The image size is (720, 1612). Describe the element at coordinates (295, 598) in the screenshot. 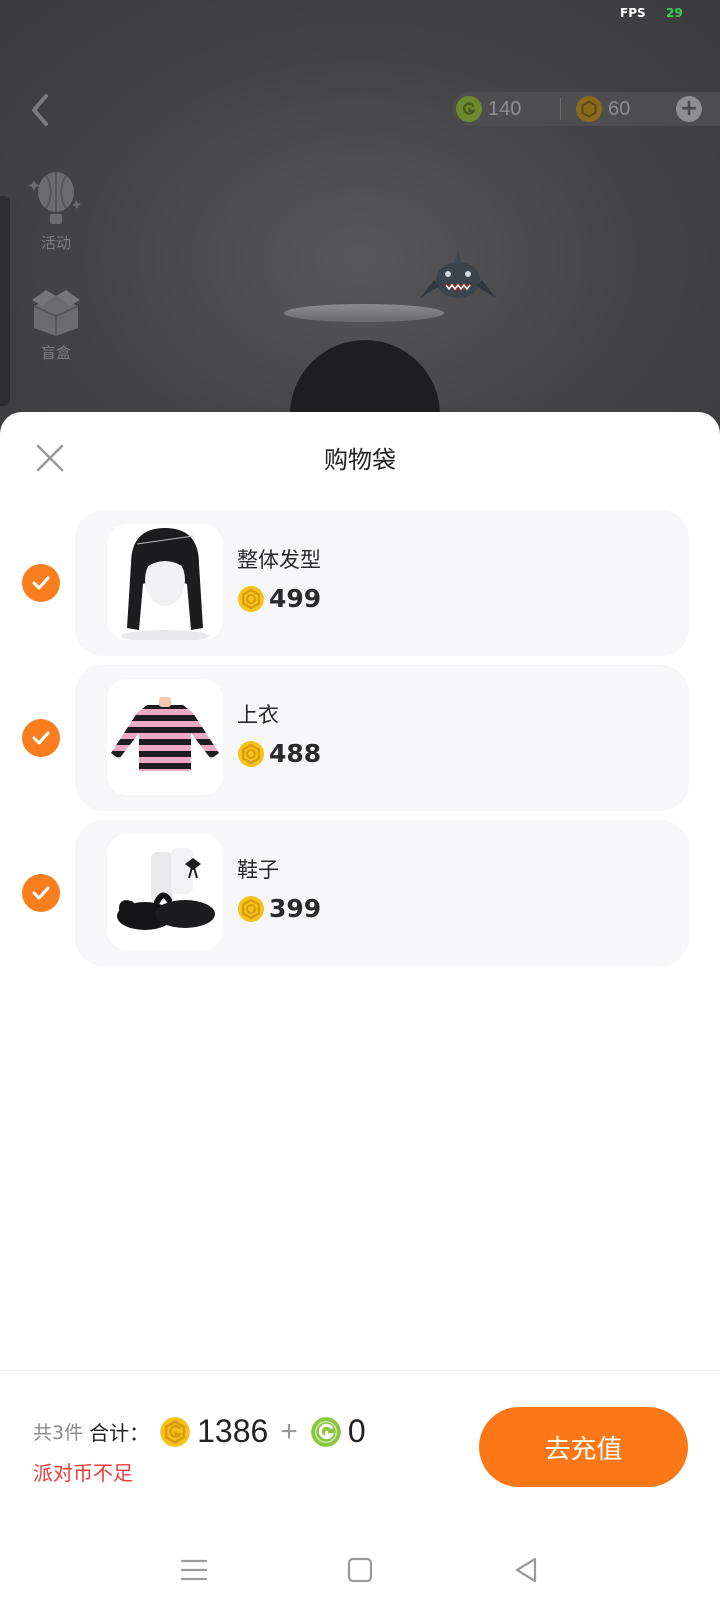

I see `item-price-value: 499` at that location.